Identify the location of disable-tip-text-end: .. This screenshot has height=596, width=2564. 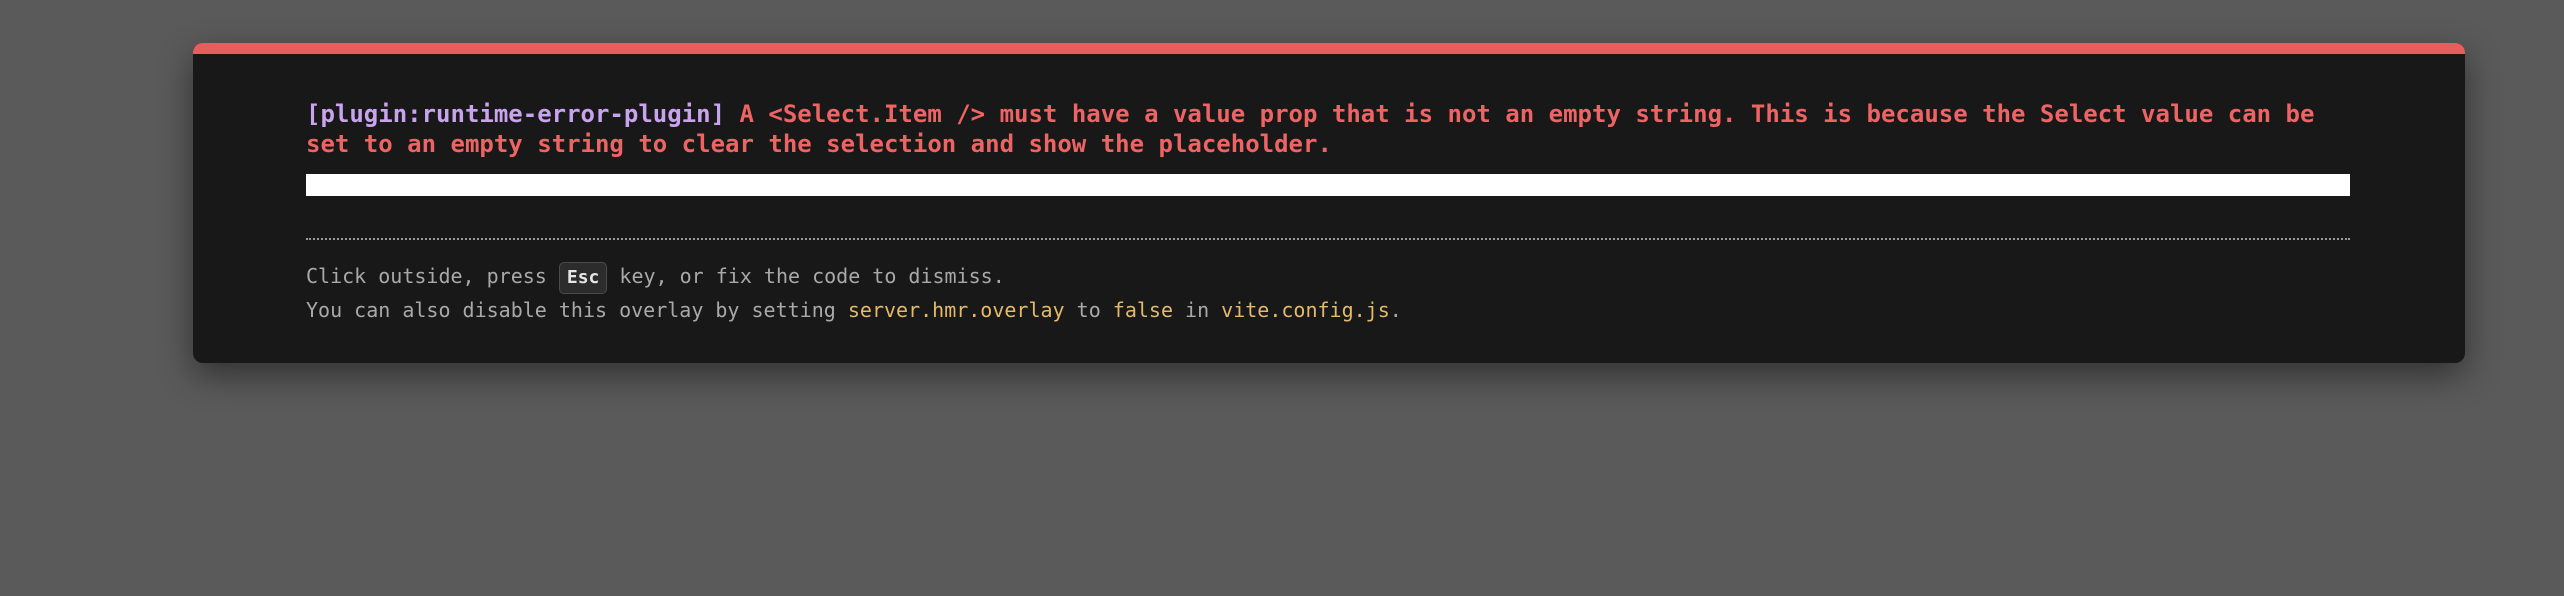
(1395, 310).